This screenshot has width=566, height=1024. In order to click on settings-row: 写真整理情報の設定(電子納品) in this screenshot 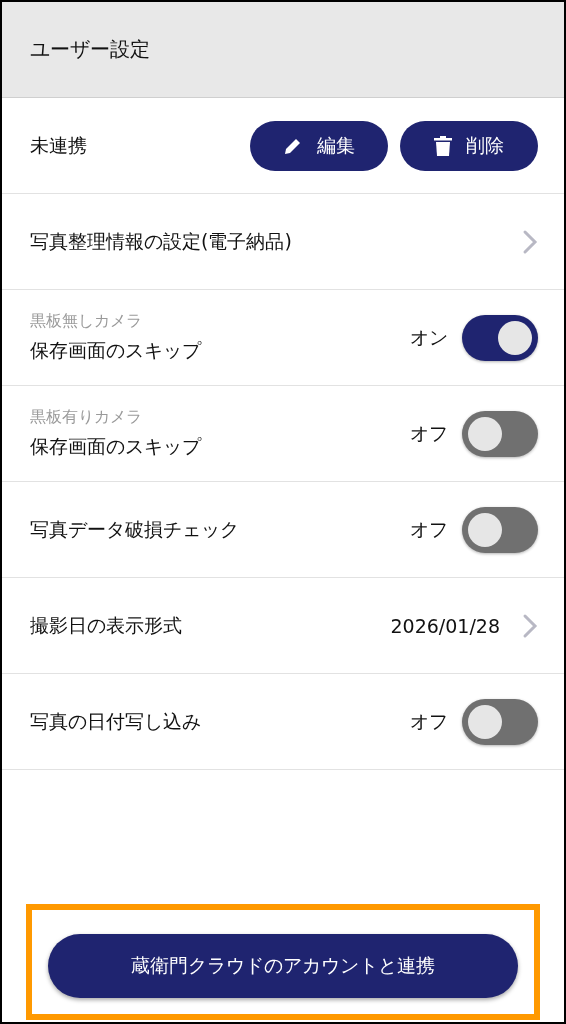, I will do `click(283, 242)`.